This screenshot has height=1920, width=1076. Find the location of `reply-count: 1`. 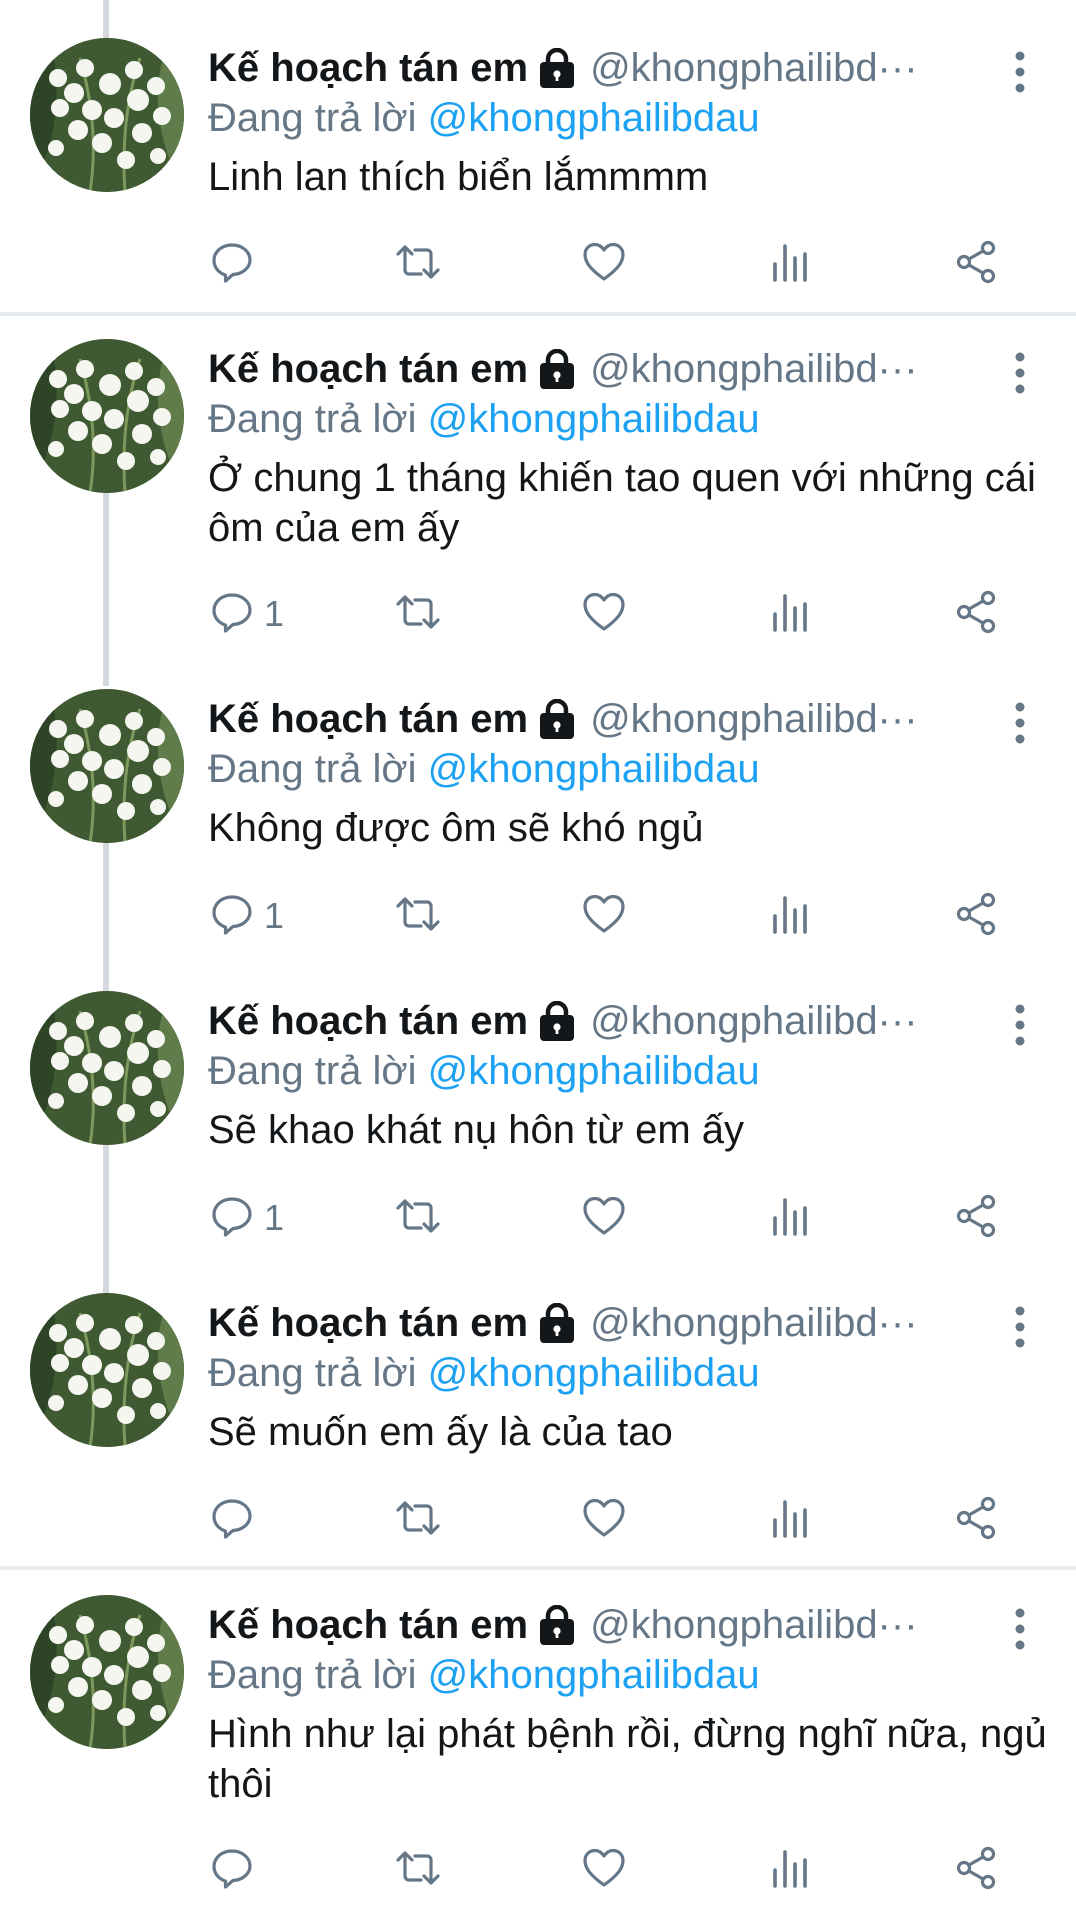

reply-count: 1 is located at coordinates (274, 1217).